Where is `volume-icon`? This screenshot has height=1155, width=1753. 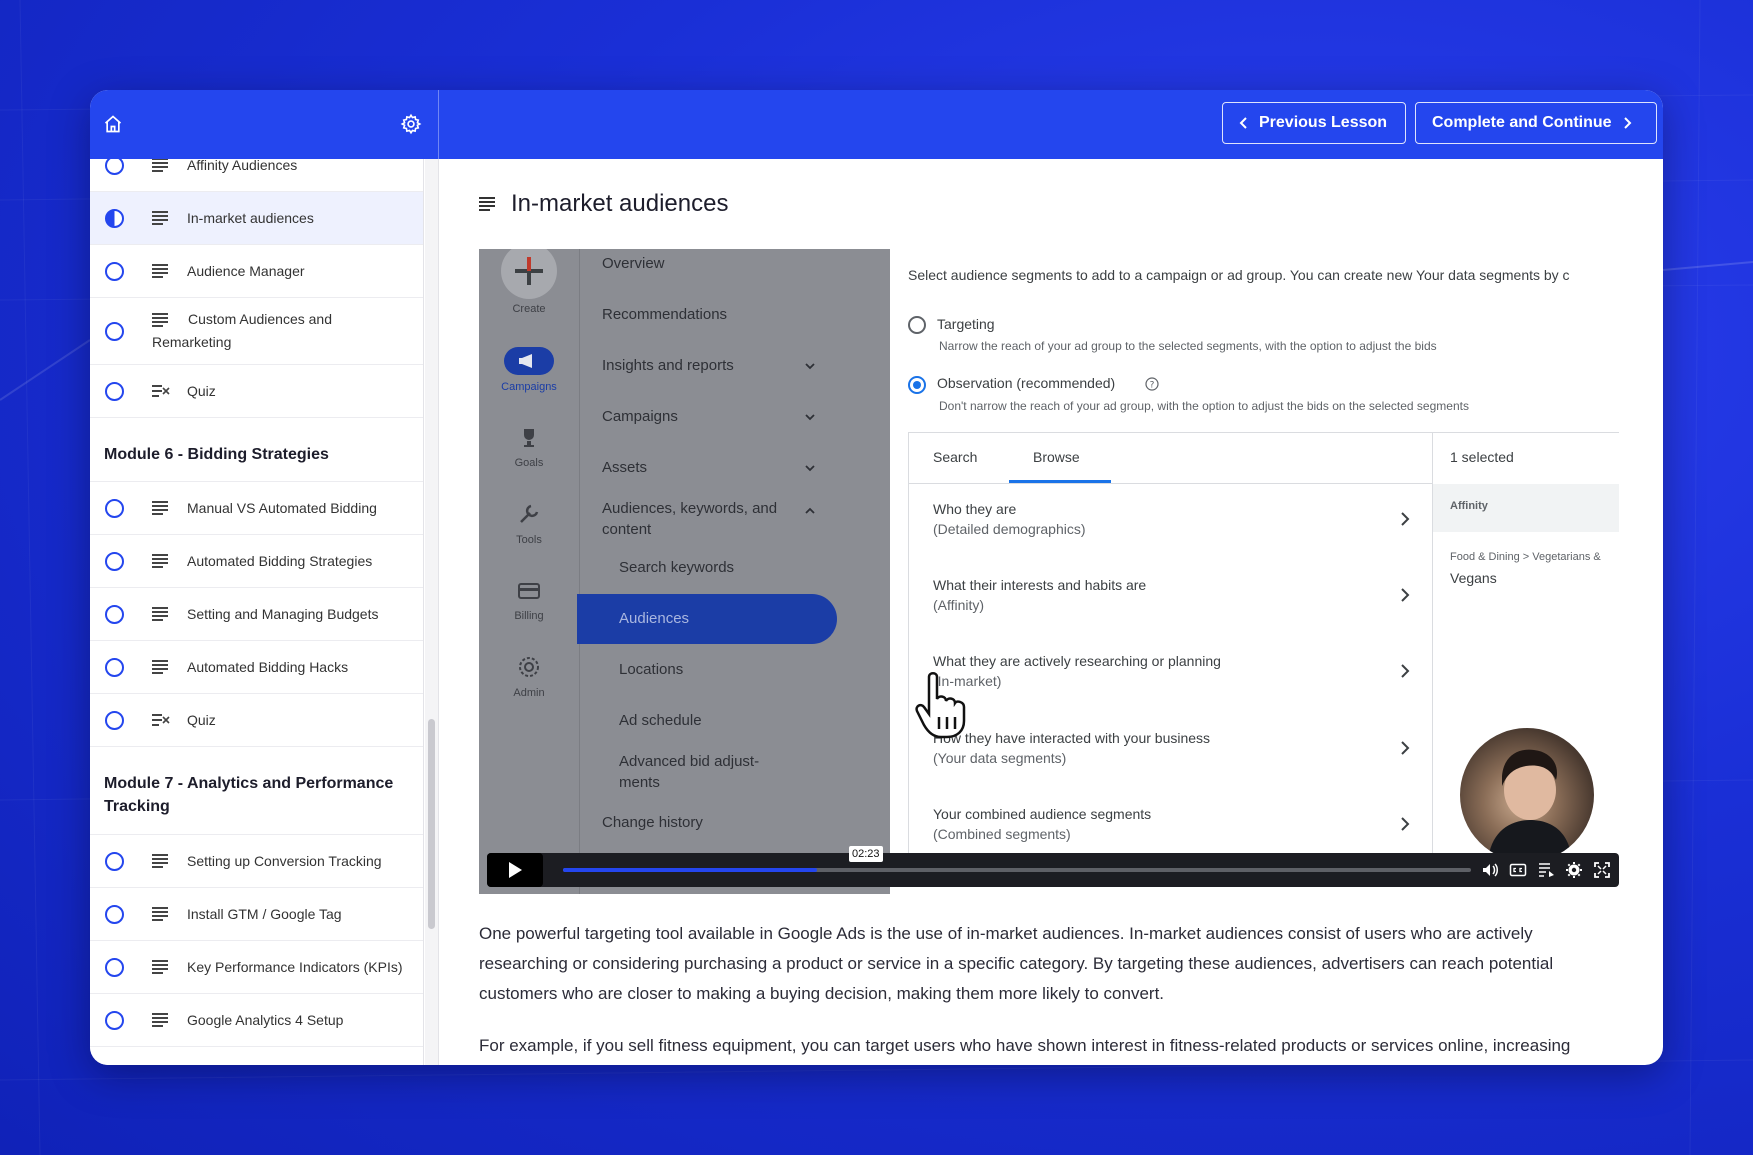
volume-icon is located at coordinates (1490, 870).